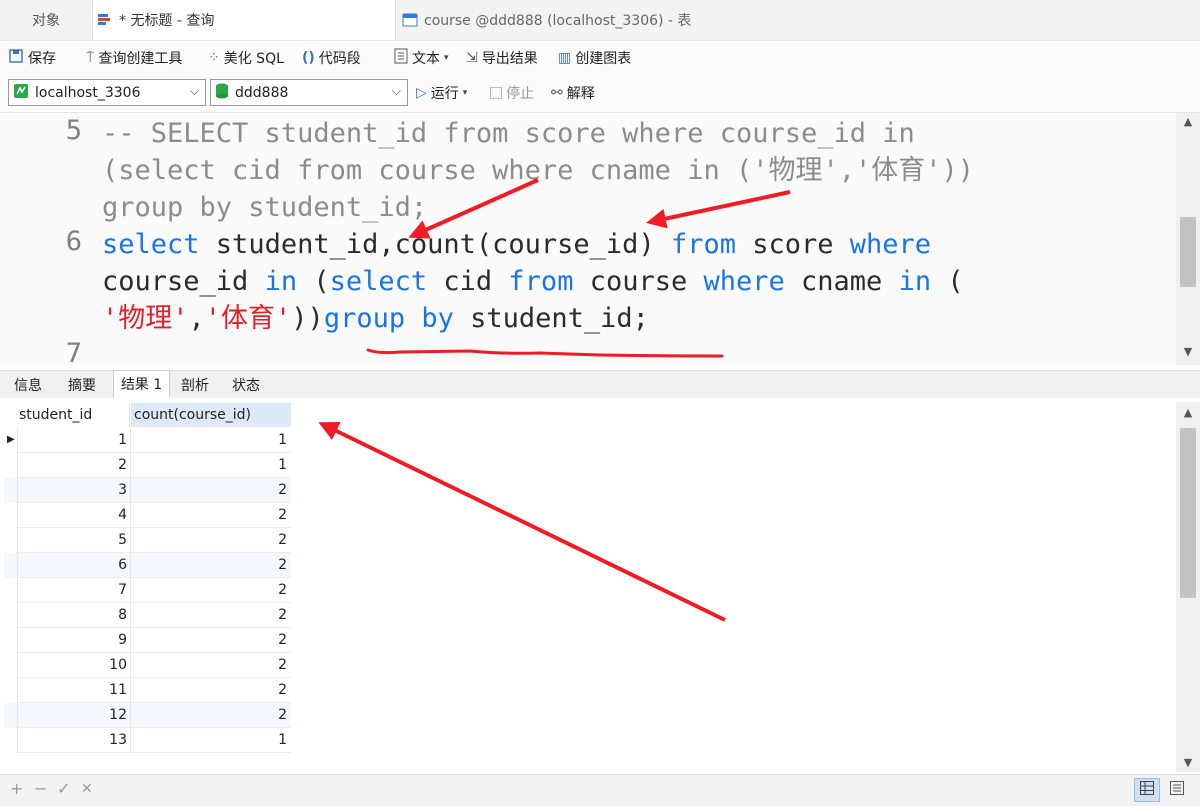 The width and height of the screenshot is (1200, 806). Describe the element at coordinates (246, 58) in the screenshot. I see `beautify-sql-button: ⁘ 美化 SQL` at that location.